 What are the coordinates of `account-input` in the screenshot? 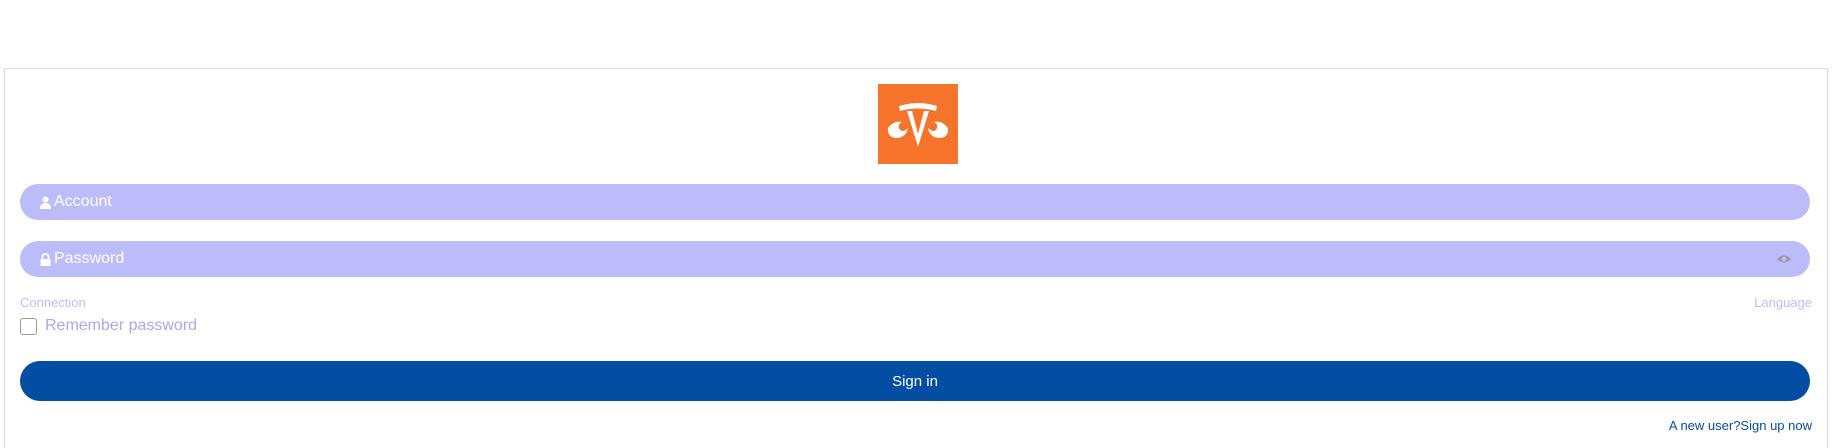 It's located at (923, 202).